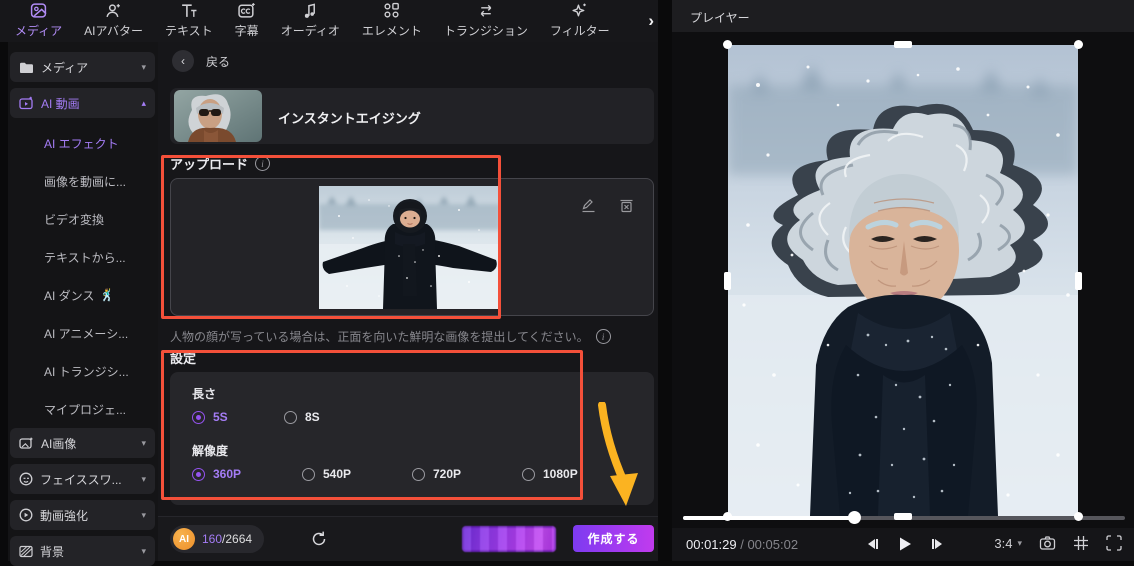 The width and height of the screenshot is (1134, 566). I want to click on tab-label: テキスト, so click(189, 31).